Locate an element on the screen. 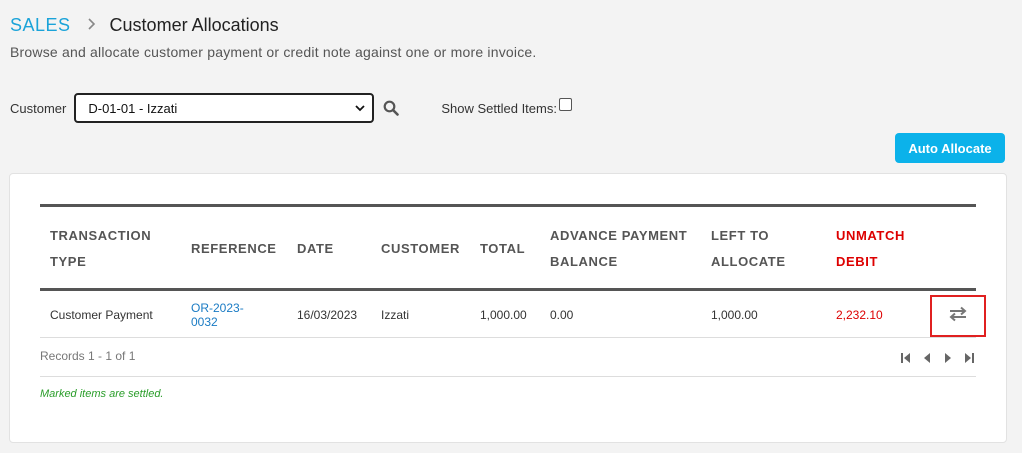 The height and width of the screenshot is (453, 1022). col-unmatch-line1: UNMATCH is located at coordinates (870, 235).